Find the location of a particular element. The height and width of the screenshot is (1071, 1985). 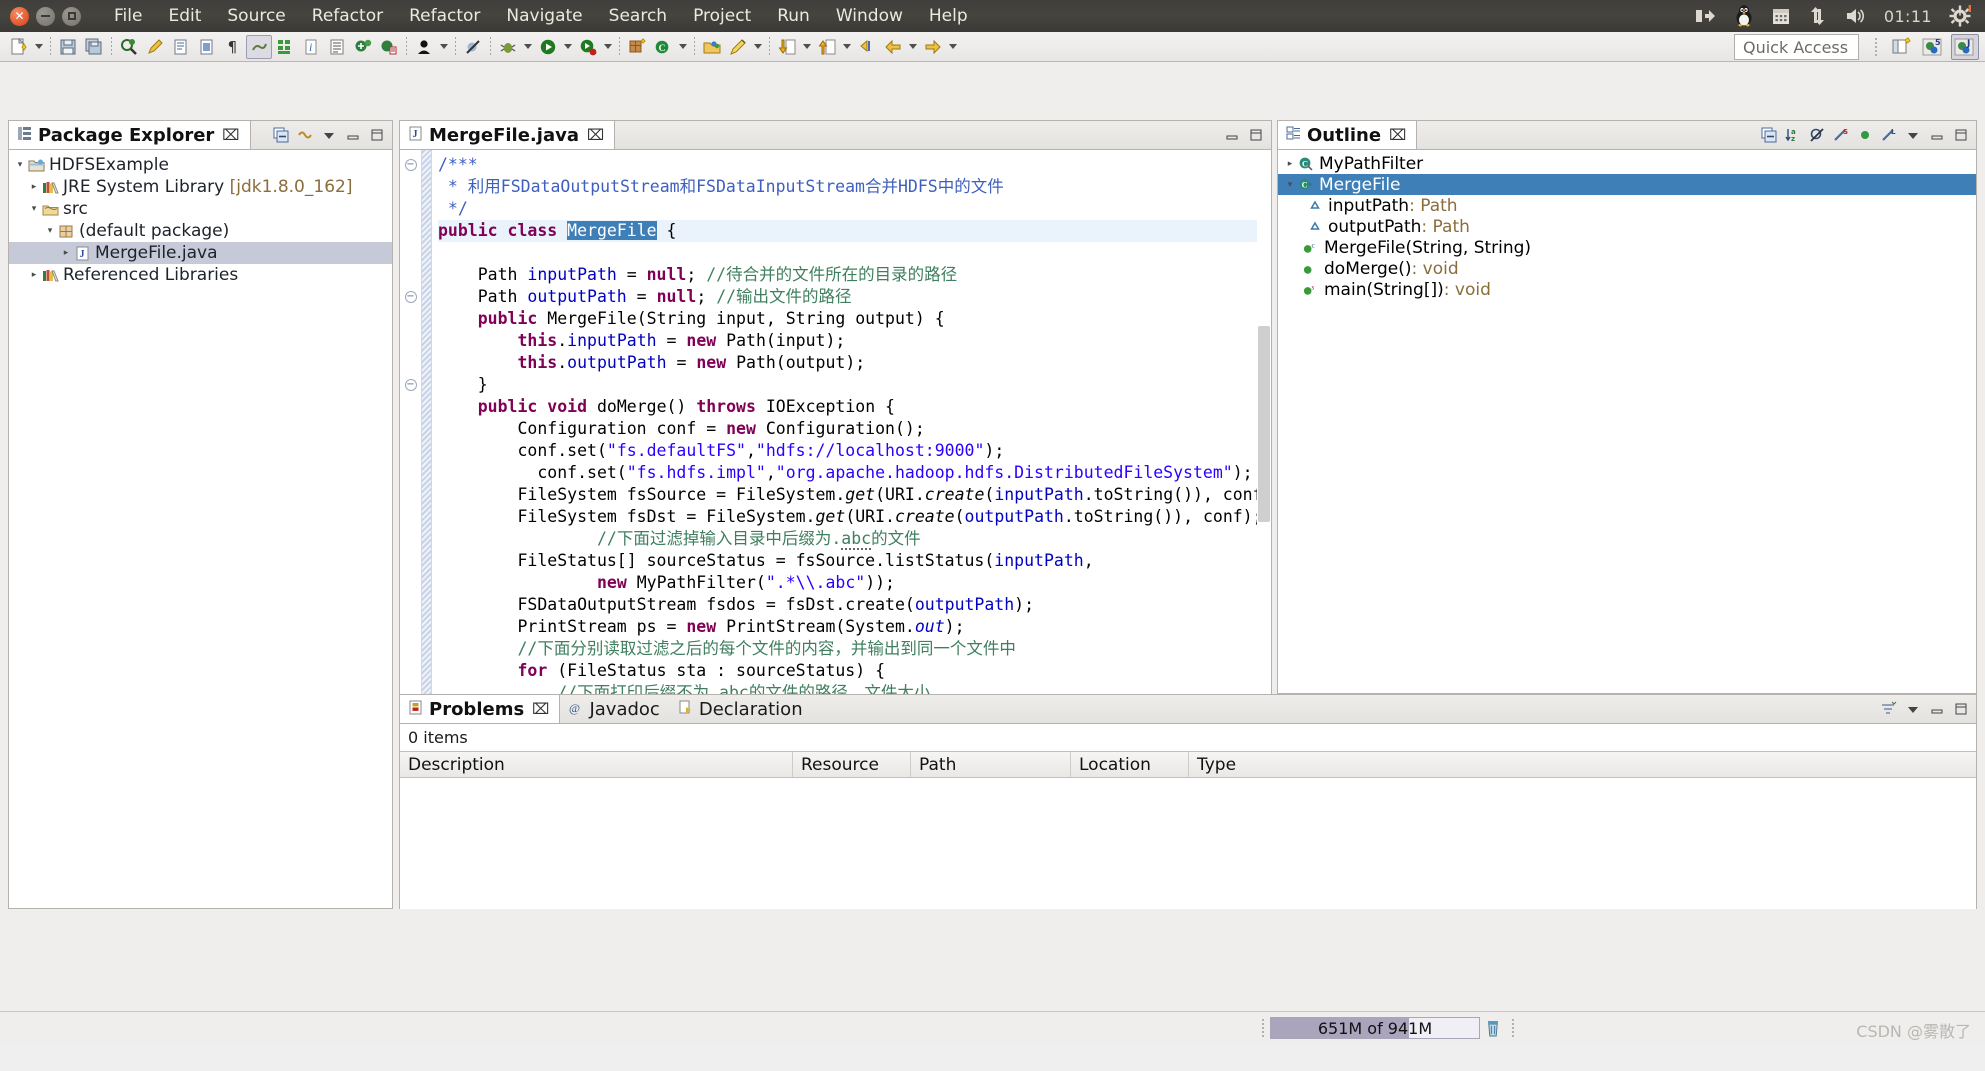

show-whitespace-icon: ¶ is located at coordinates (233, 47).